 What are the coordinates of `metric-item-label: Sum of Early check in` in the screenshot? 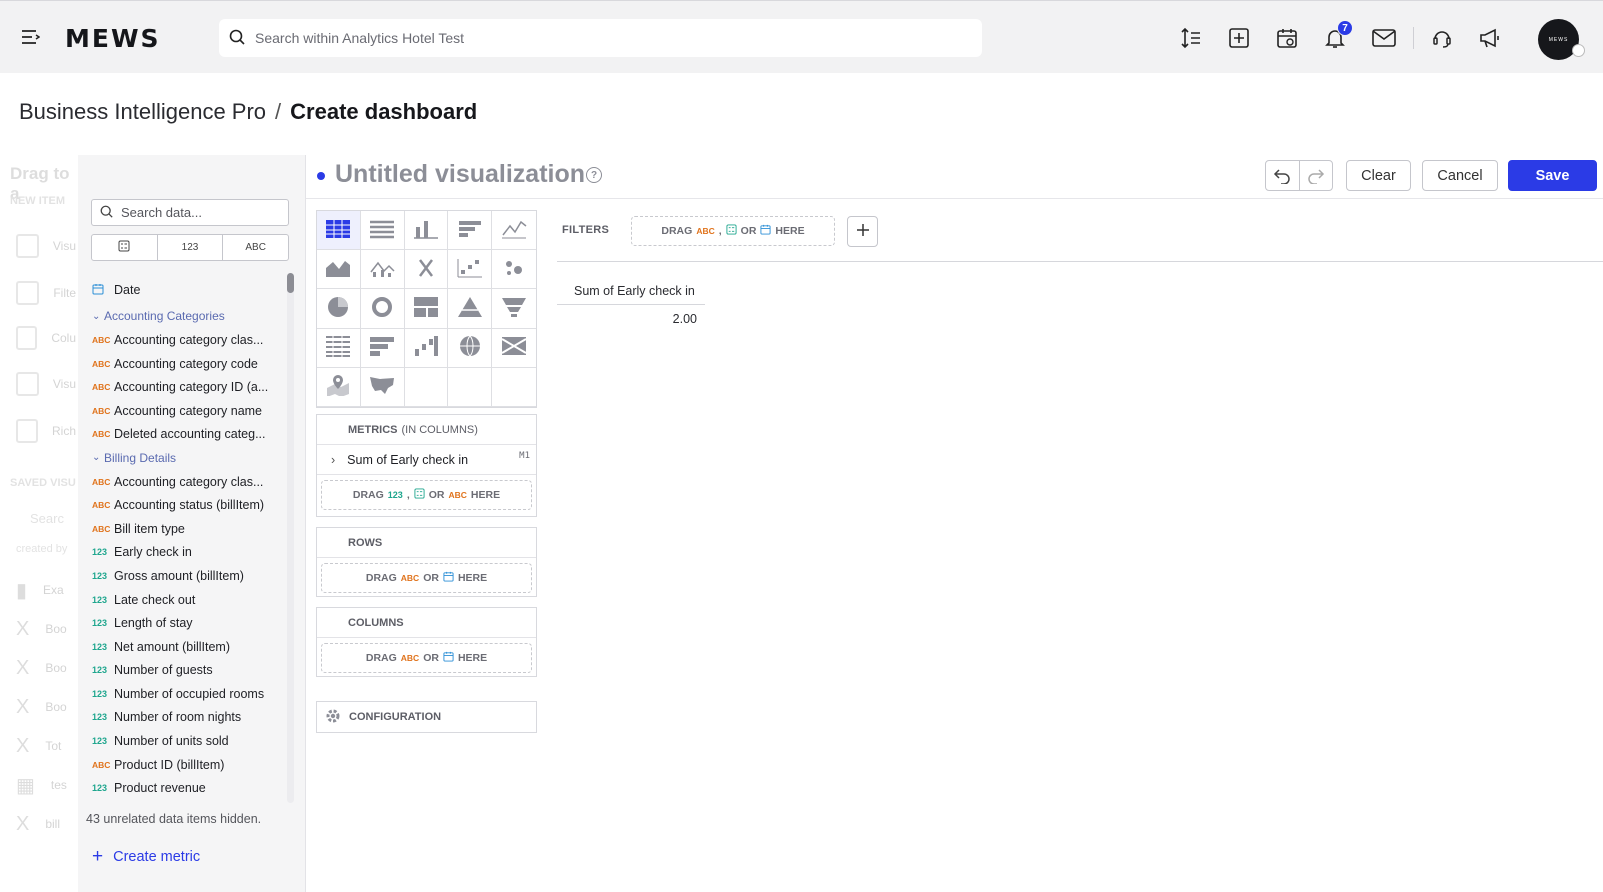 It's located at (408, 459).